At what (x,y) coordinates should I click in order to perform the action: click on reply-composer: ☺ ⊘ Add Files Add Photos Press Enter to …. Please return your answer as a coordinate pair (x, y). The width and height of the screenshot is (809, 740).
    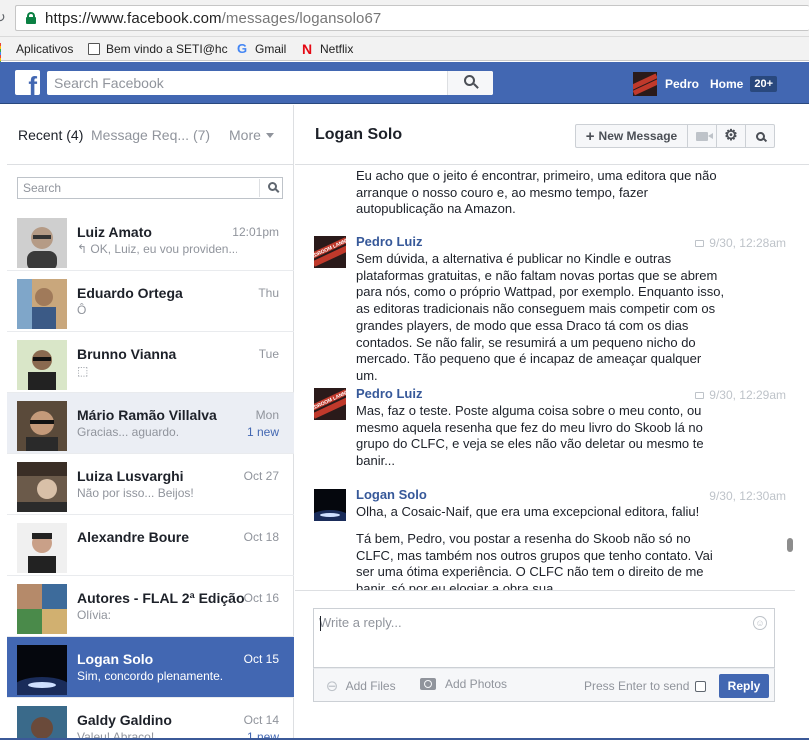
    Looking at the image, I should click on (545, 665).